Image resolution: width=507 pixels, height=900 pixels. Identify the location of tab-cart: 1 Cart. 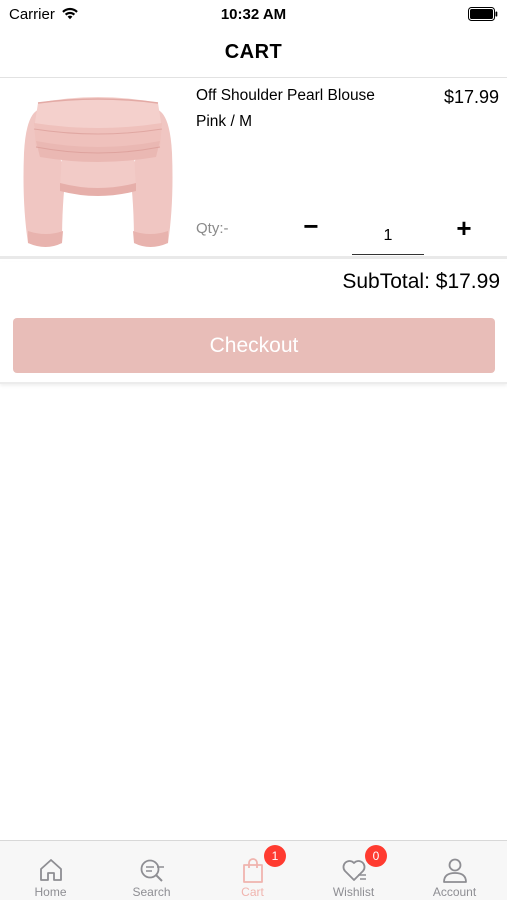
(252, 870).